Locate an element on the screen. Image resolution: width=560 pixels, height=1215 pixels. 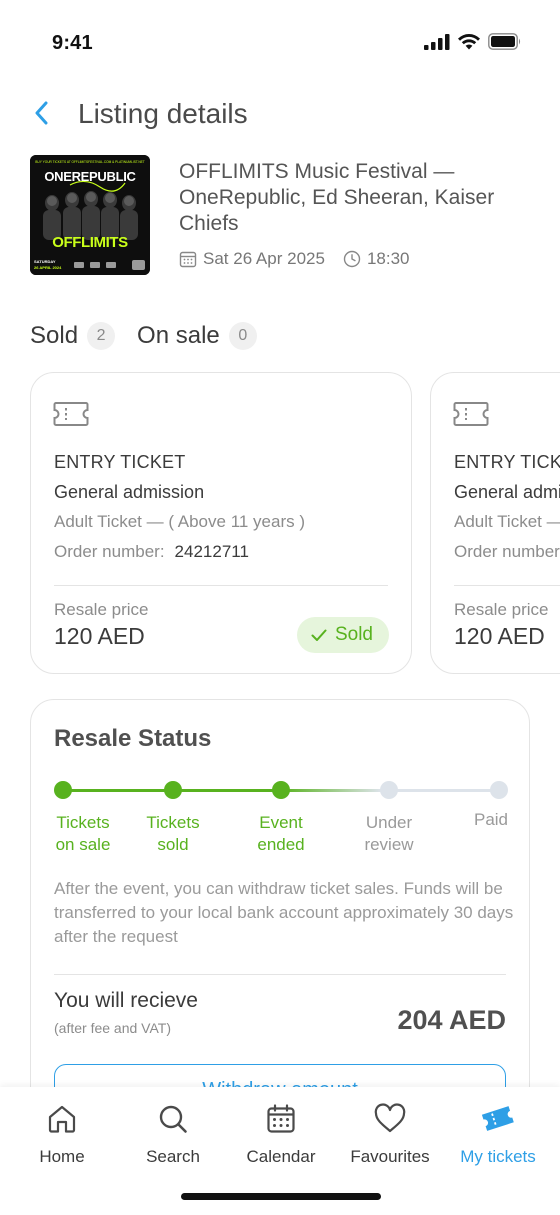
step-label-ended: Event ended is located at coordinates (281, 833).